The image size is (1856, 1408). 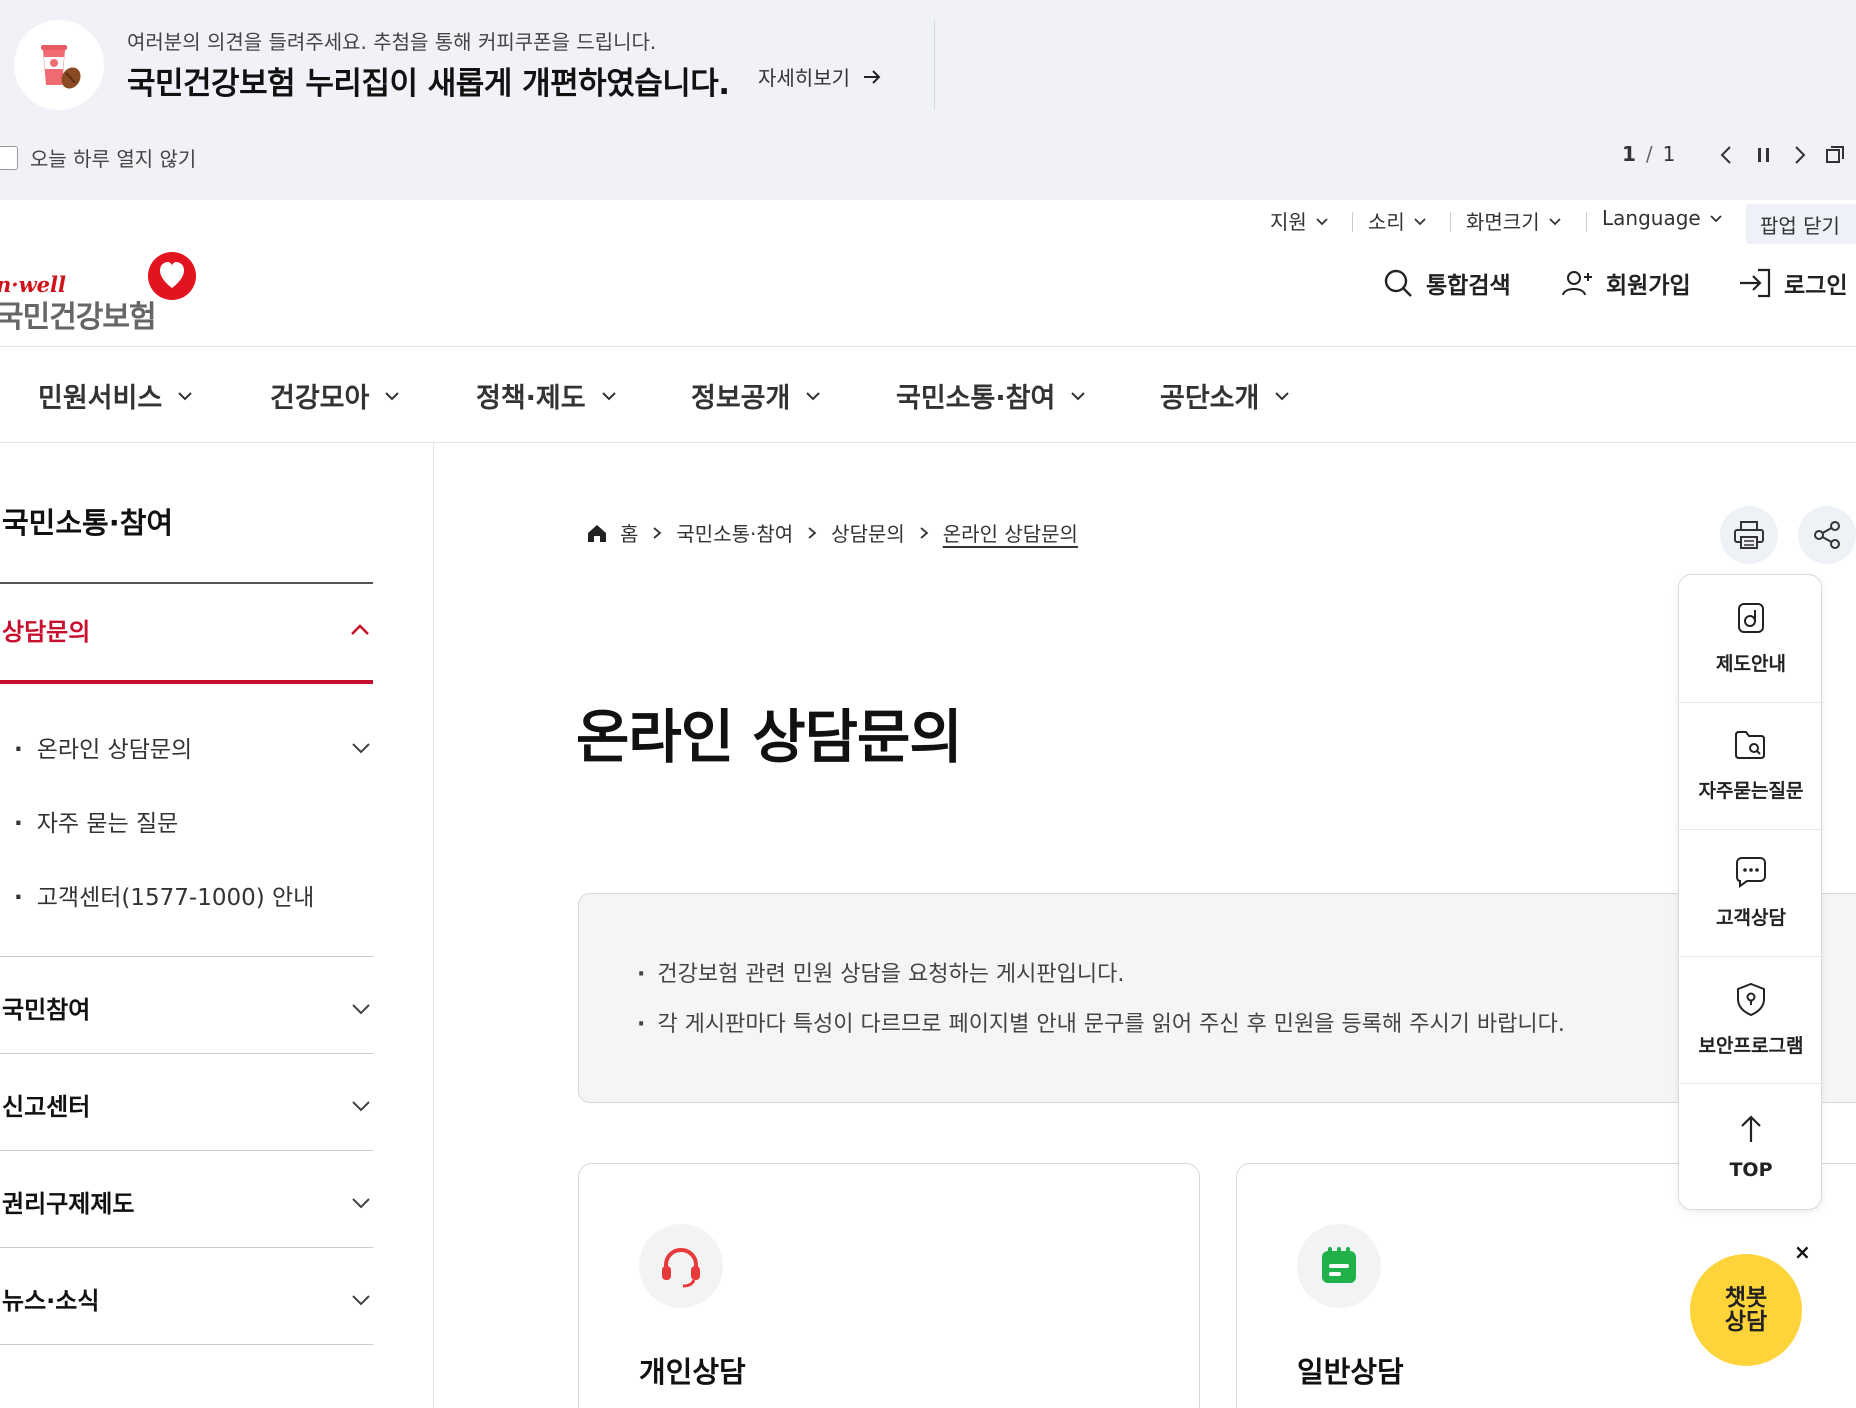 What do you see at coordinates (597, 533) in the screenshot?
I see `home-icon` at bounding box center [597, 533].